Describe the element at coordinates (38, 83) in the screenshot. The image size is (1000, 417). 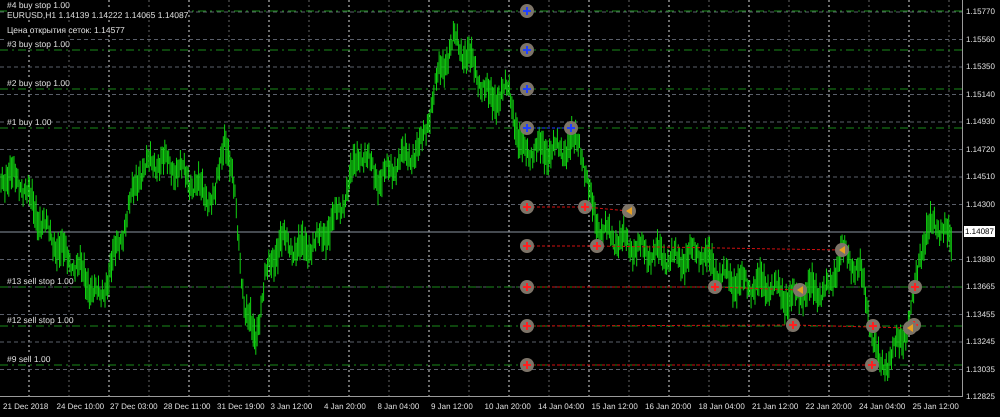
I see `order-label: #2 buy stop 1.00` at that location.